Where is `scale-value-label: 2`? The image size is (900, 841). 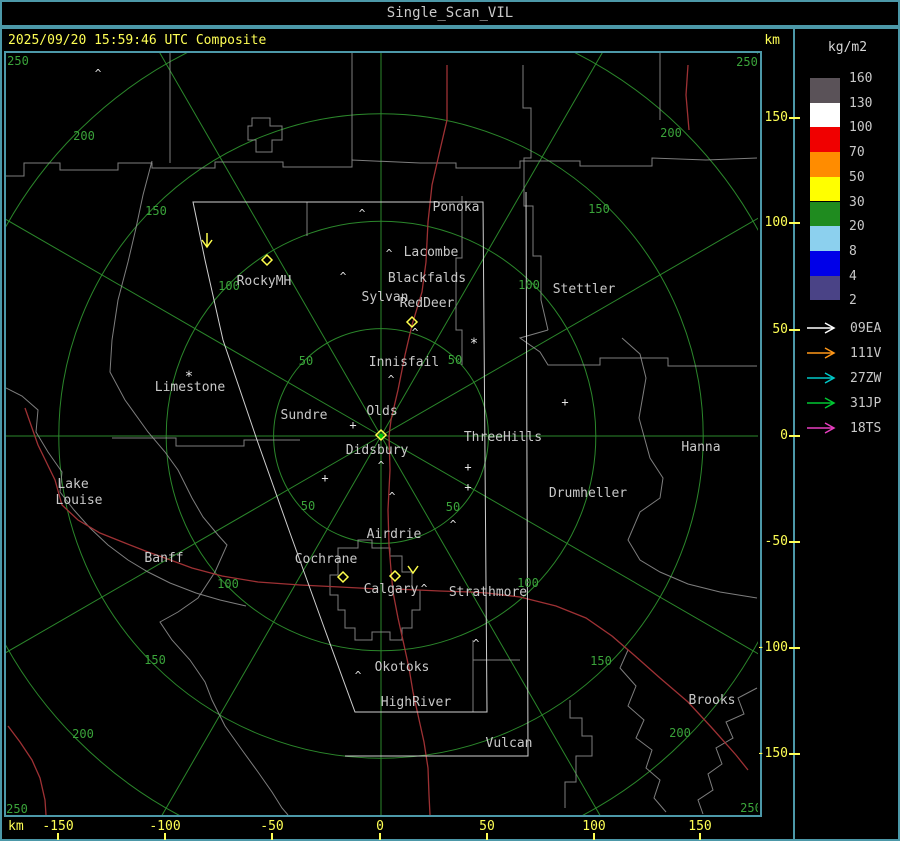
scale-value-label: 2 is located at coordinates (853, 301).